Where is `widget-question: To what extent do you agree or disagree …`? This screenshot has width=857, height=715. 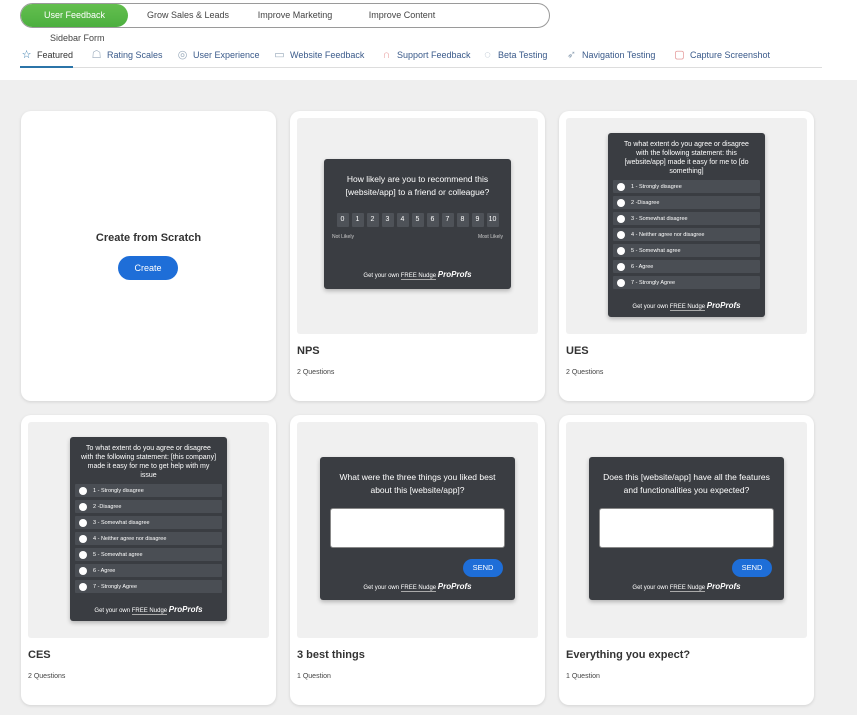
widget-question: To what extent do you agree or disagree … is located at coordinates (686, 158).